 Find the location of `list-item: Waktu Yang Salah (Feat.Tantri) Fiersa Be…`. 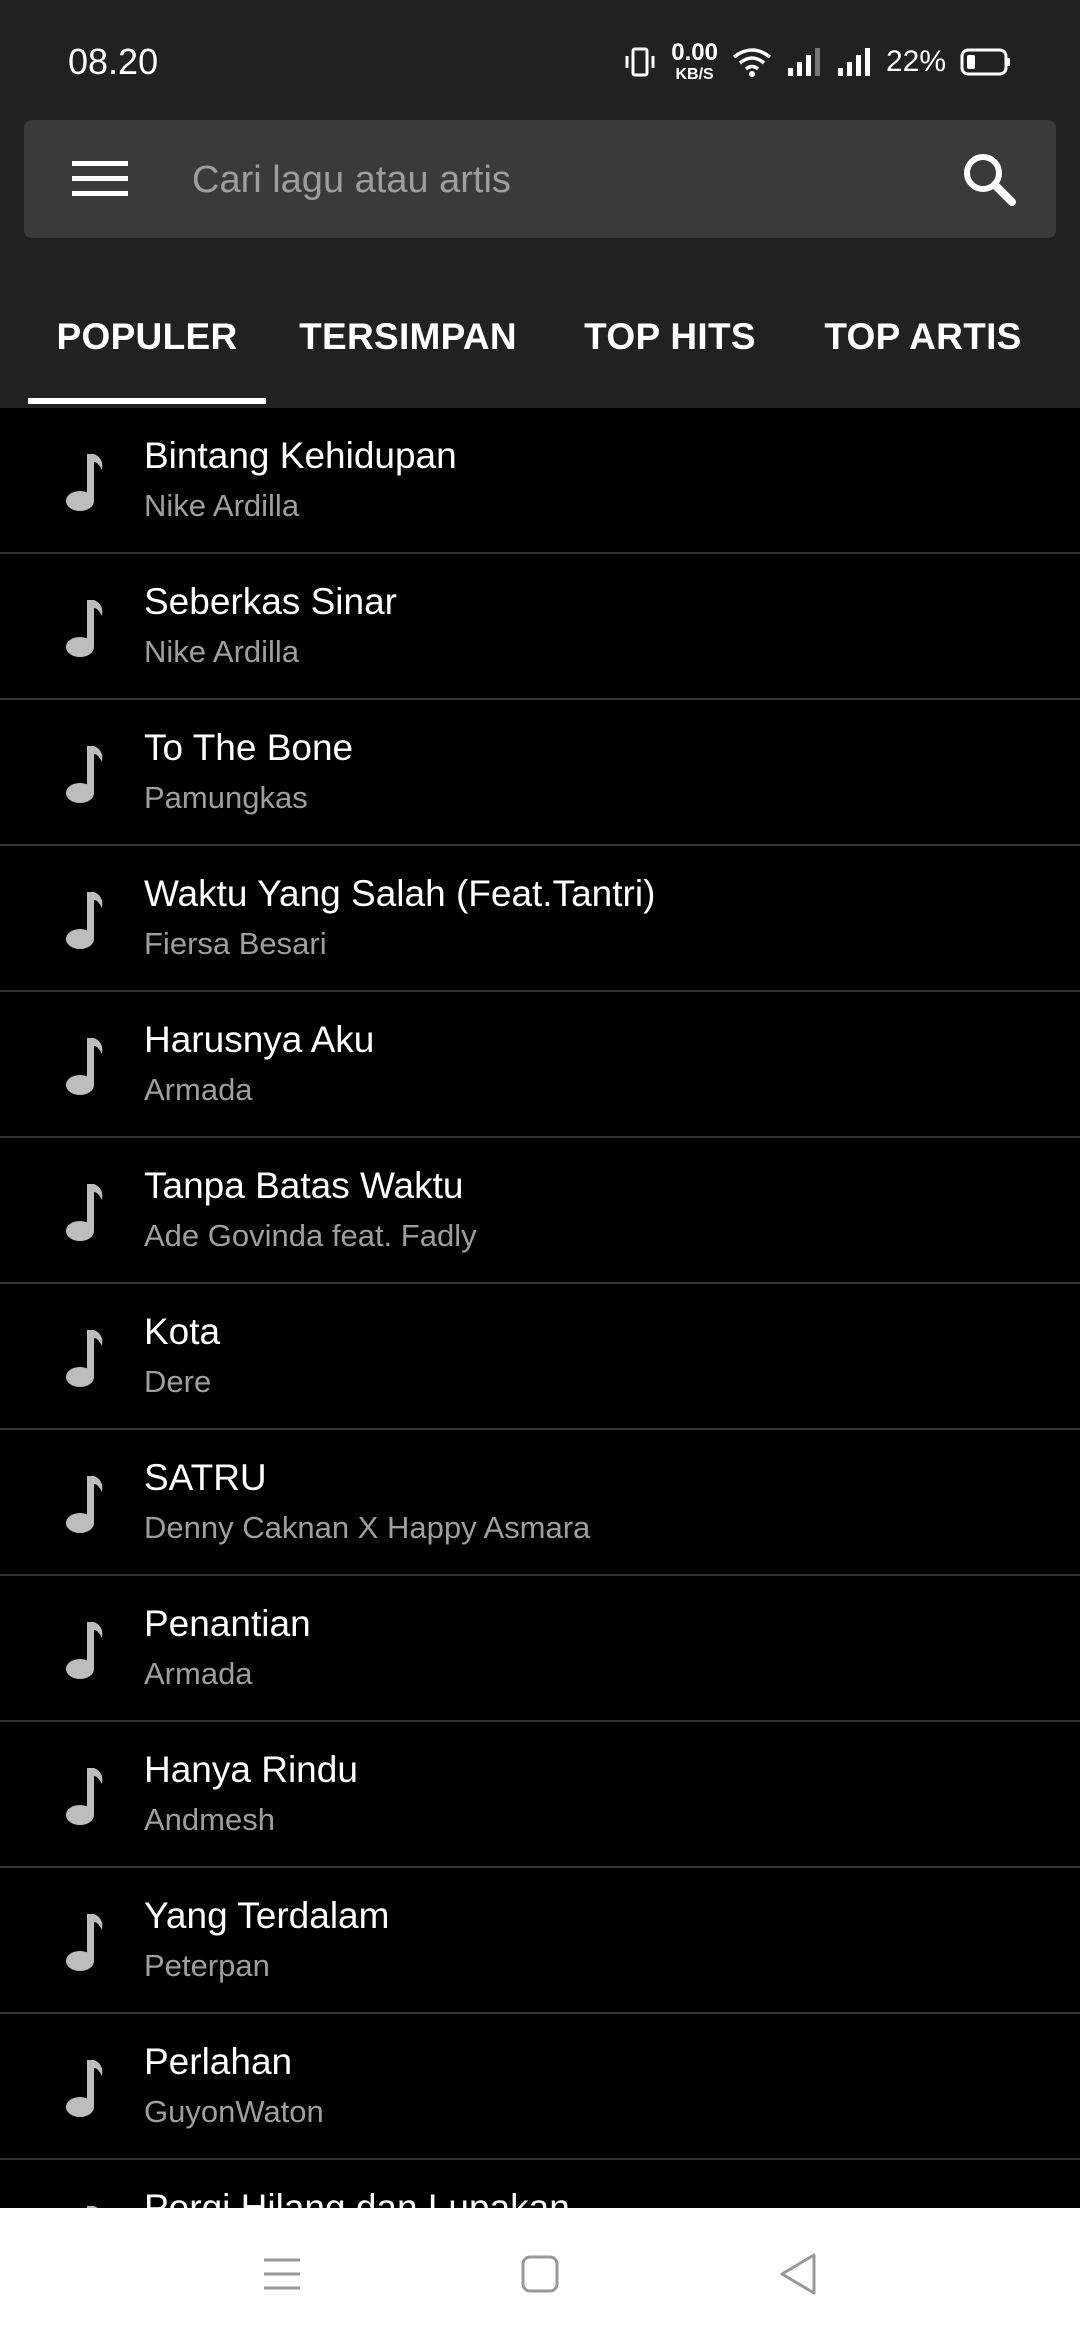

list-item: Waktu Yang Salah (Feat.Tantri) Fiersa Be… is located at coordinates (540, 919).